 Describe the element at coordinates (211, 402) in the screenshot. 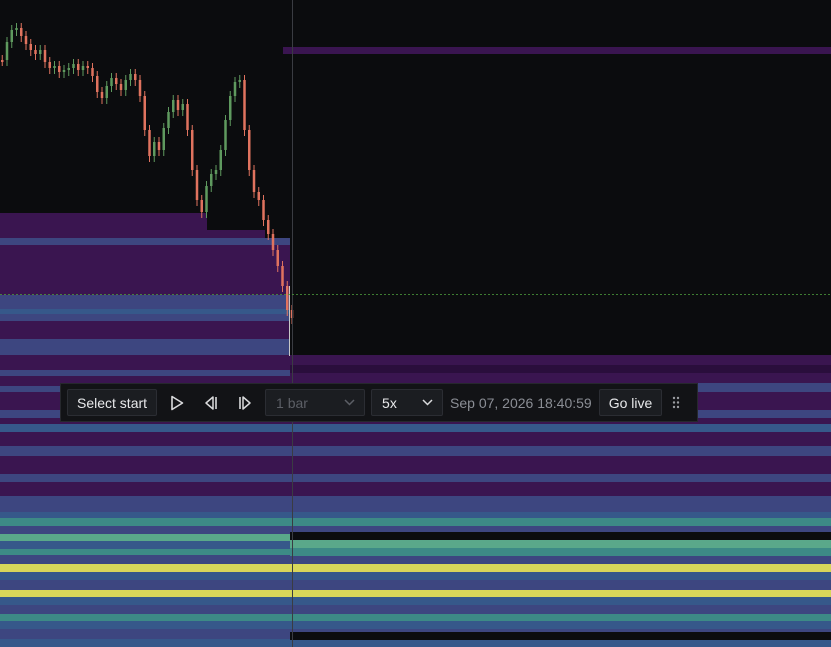

I see `step-back-button` at that location.